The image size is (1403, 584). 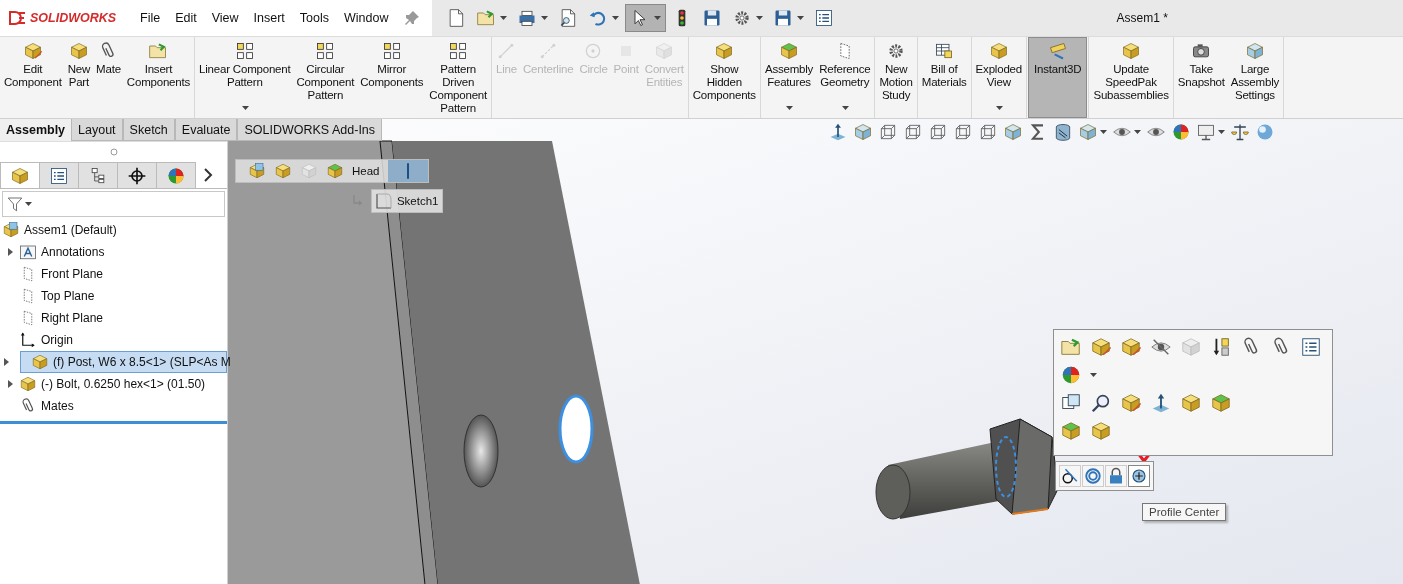 What do you see at coordinates (845, 77) in the screenshot?
I see `ribbon-button: Reference Geometry` at bounding box center [845, 77].